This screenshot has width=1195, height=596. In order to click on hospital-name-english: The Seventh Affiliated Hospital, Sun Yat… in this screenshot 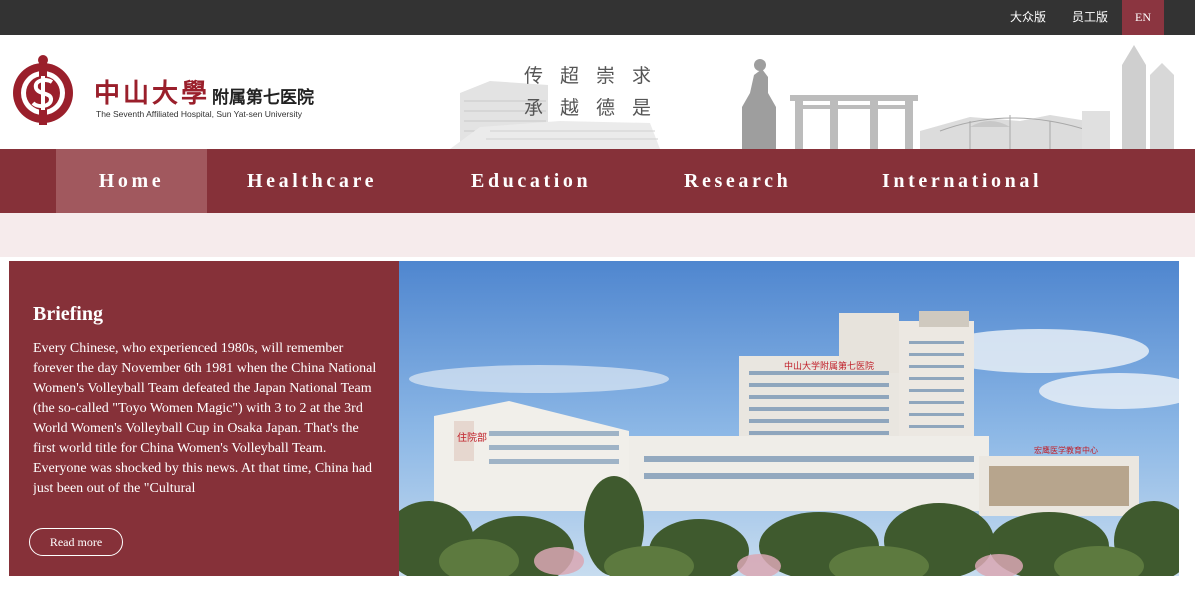, I will do `click(199, 114)`.